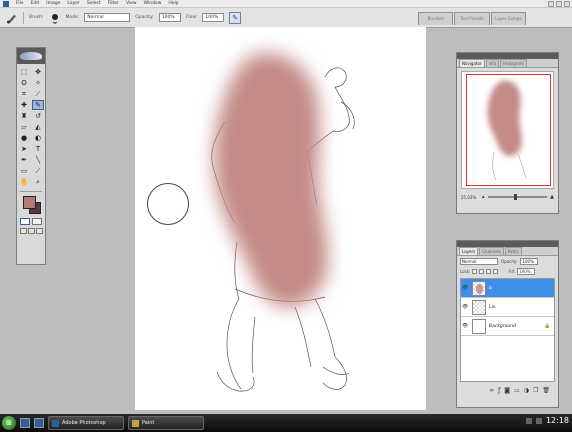  Describe the element at coordinates (528, 420) in the screenshot. I see `network-icon` at that location.